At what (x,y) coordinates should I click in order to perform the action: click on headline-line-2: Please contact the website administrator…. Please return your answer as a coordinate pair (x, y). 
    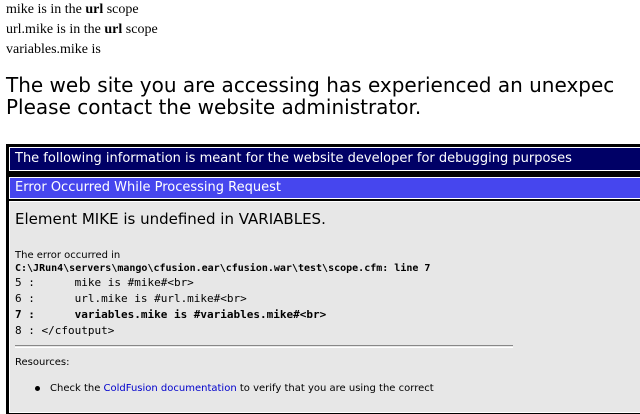
    Looking at the image, I should click on (214, 107).